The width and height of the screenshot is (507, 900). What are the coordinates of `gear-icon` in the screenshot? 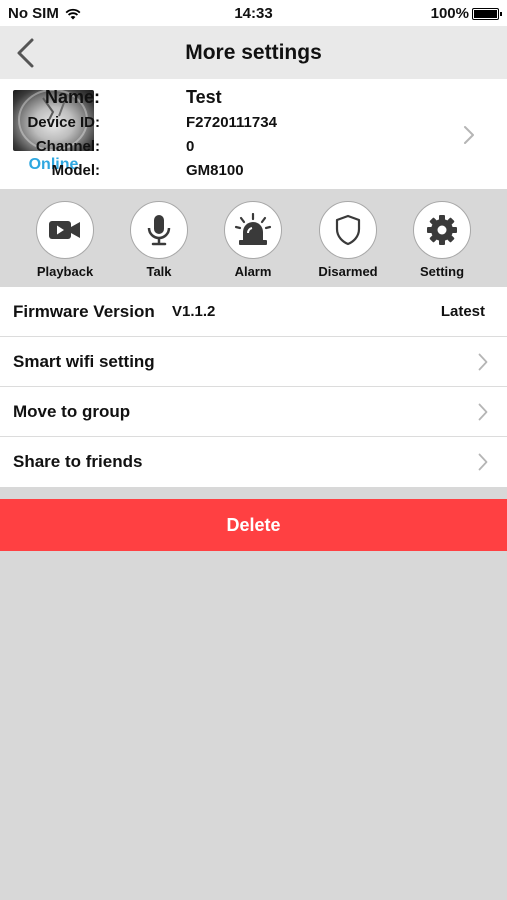 It's located at (442, 230).